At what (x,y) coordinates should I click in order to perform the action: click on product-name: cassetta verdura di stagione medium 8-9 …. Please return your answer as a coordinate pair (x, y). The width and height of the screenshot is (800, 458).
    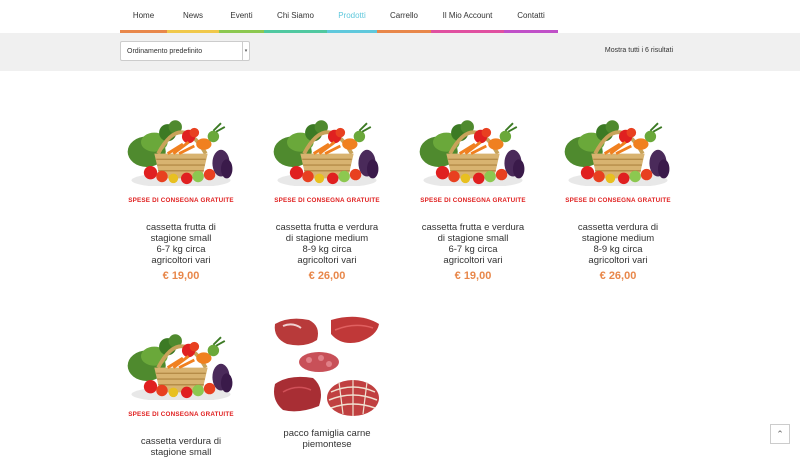
    Looking at the image, I should click on (618, 244).